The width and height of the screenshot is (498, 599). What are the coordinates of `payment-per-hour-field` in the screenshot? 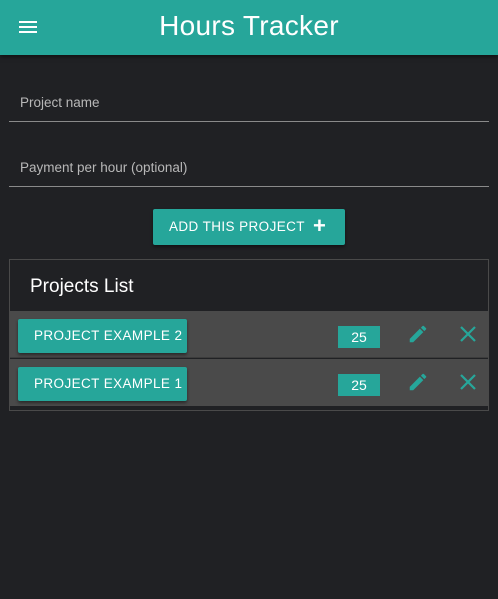 It's located at (249, 167).